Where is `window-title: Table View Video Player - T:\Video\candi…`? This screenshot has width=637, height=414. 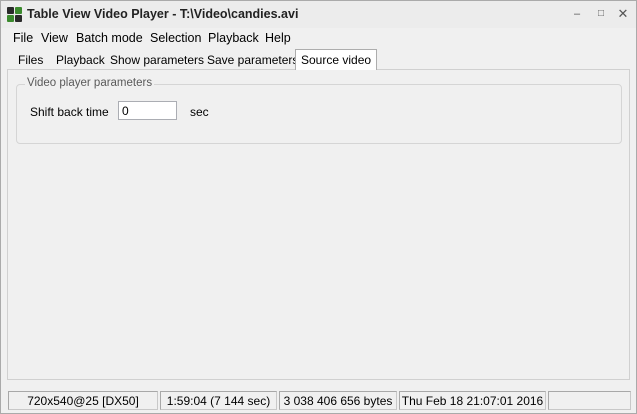
window-title: Table View Video Player - T:\Video\candi… is located at coordinates (163, 14).